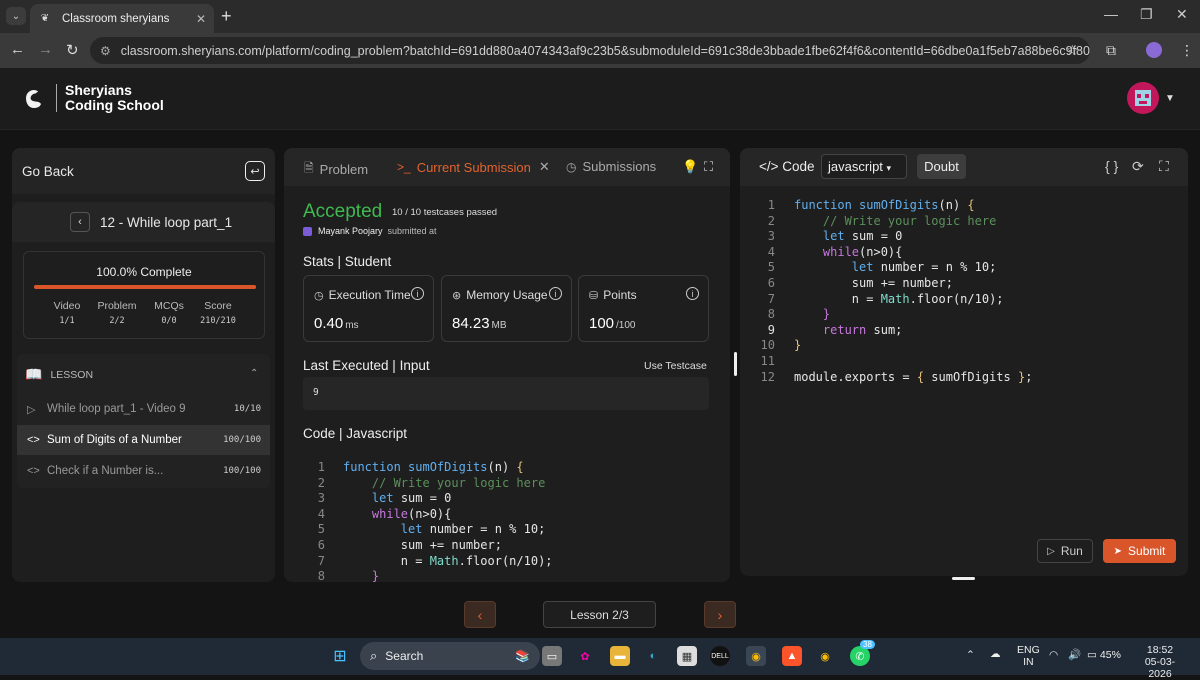 This screenshot has width=1200, height=680. Describe the element at coordinates (687, 656) in the screenshot. I see `store-icon: ▦` at that location.